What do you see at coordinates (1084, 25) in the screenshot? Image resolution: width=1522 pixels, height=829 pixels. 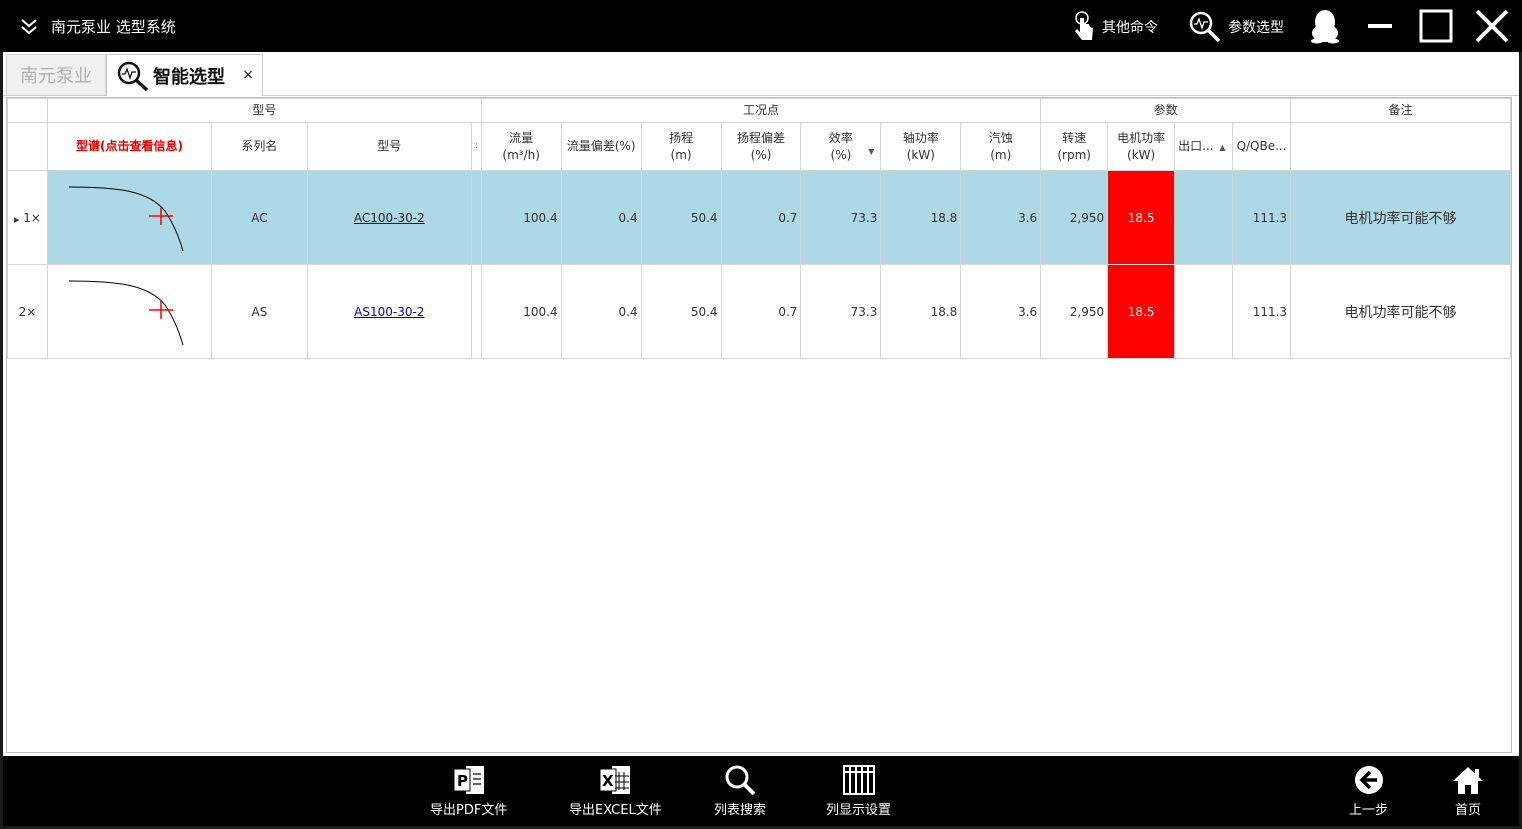 I see `touch-hand-icon` at bounding box center [1084, 25].